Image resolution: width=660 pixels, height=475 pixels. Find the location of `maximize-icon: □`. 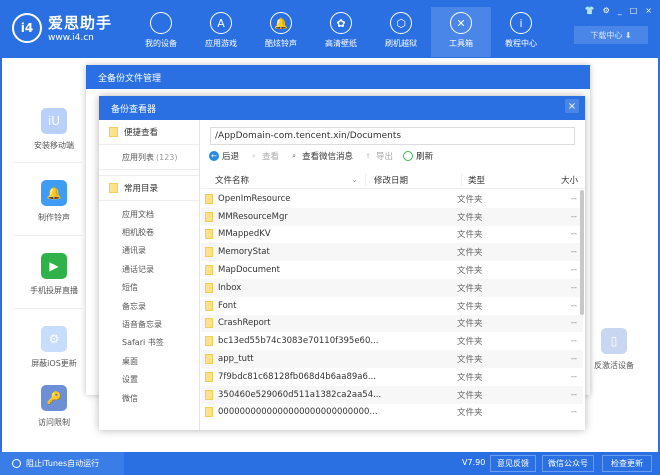

maximize-icon: □ is located at coordinates (634, 10).